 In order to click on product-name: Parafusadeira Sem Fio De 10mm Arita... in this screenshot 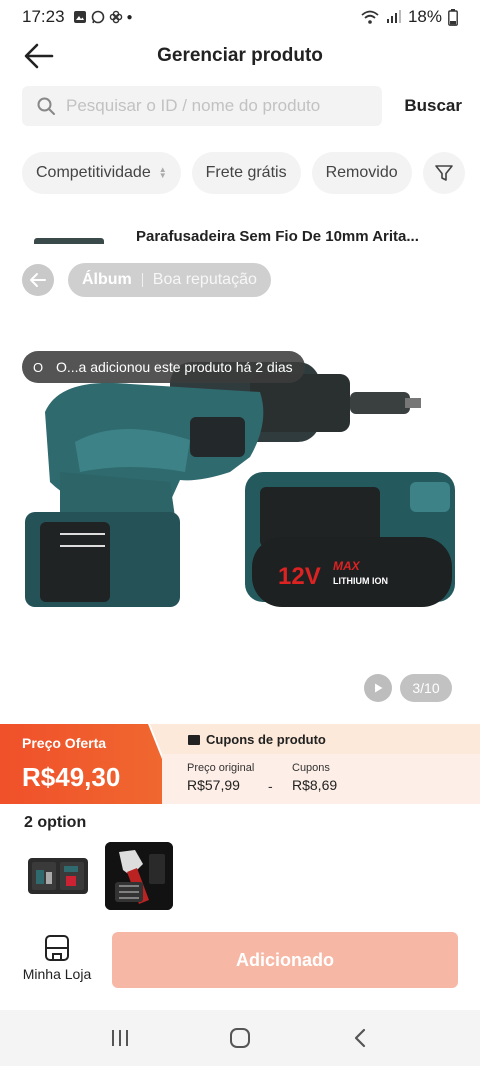, I will do `click(277, 236)`.